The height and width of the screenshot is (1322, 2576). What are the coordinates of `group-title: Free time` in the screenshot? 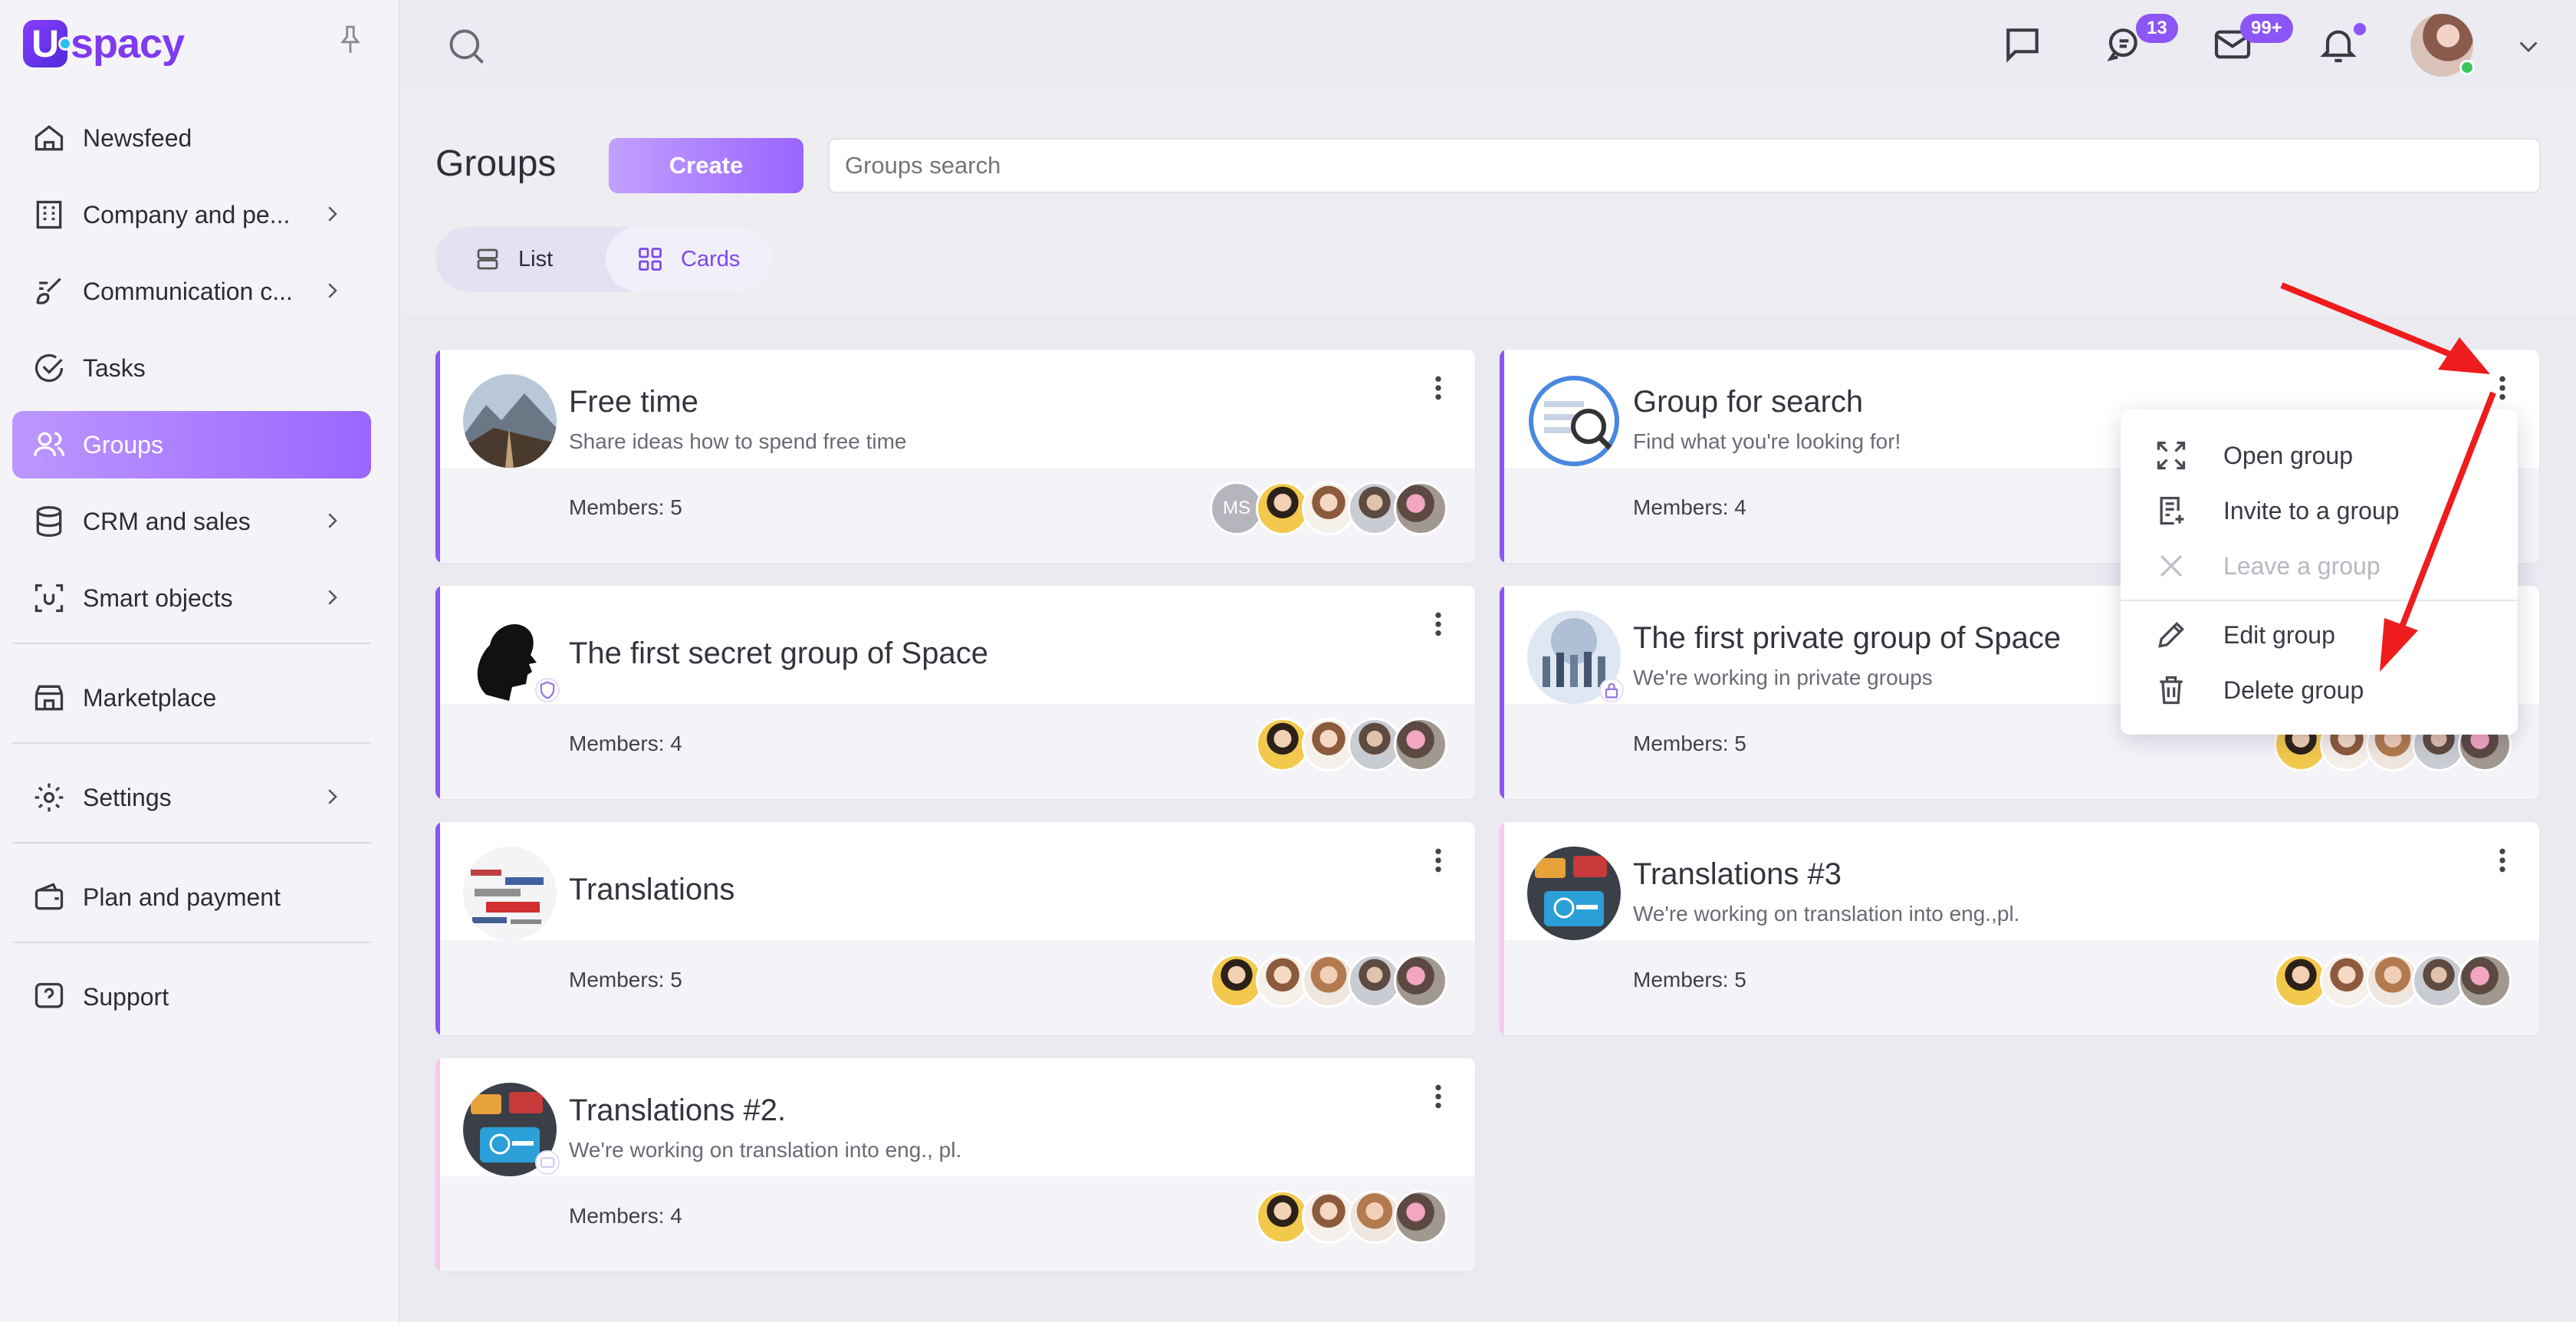 It's located at (634, 402).